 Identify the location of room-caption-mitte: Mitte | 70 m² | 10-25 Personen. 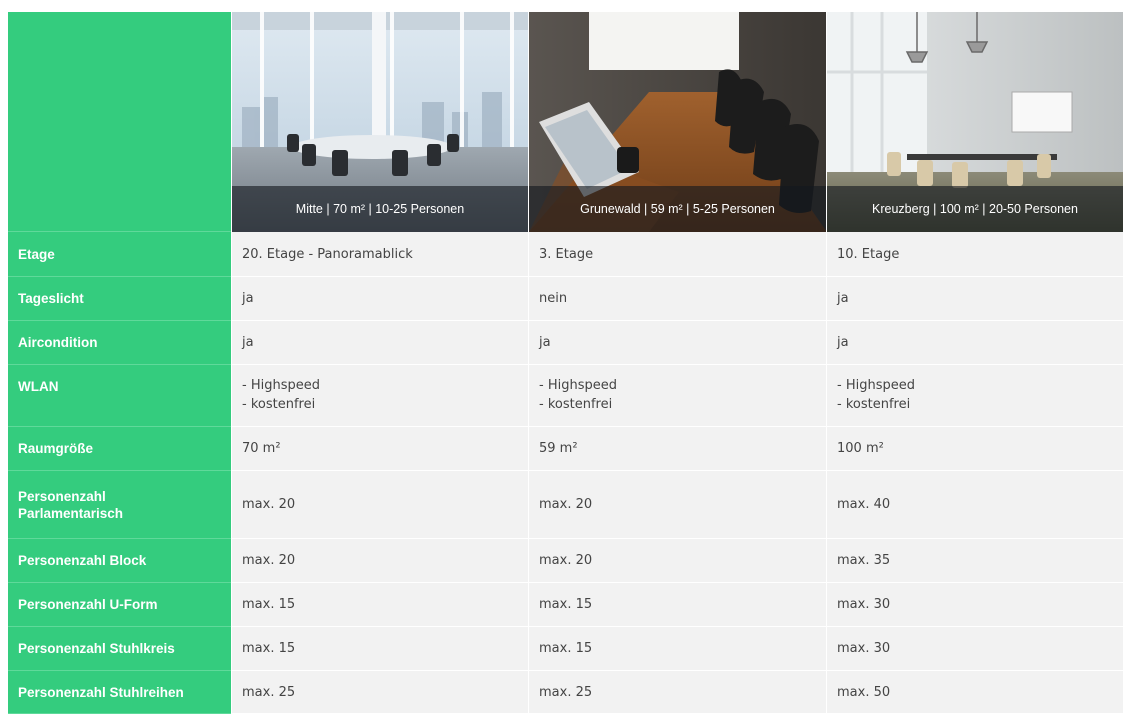
(380, 209).